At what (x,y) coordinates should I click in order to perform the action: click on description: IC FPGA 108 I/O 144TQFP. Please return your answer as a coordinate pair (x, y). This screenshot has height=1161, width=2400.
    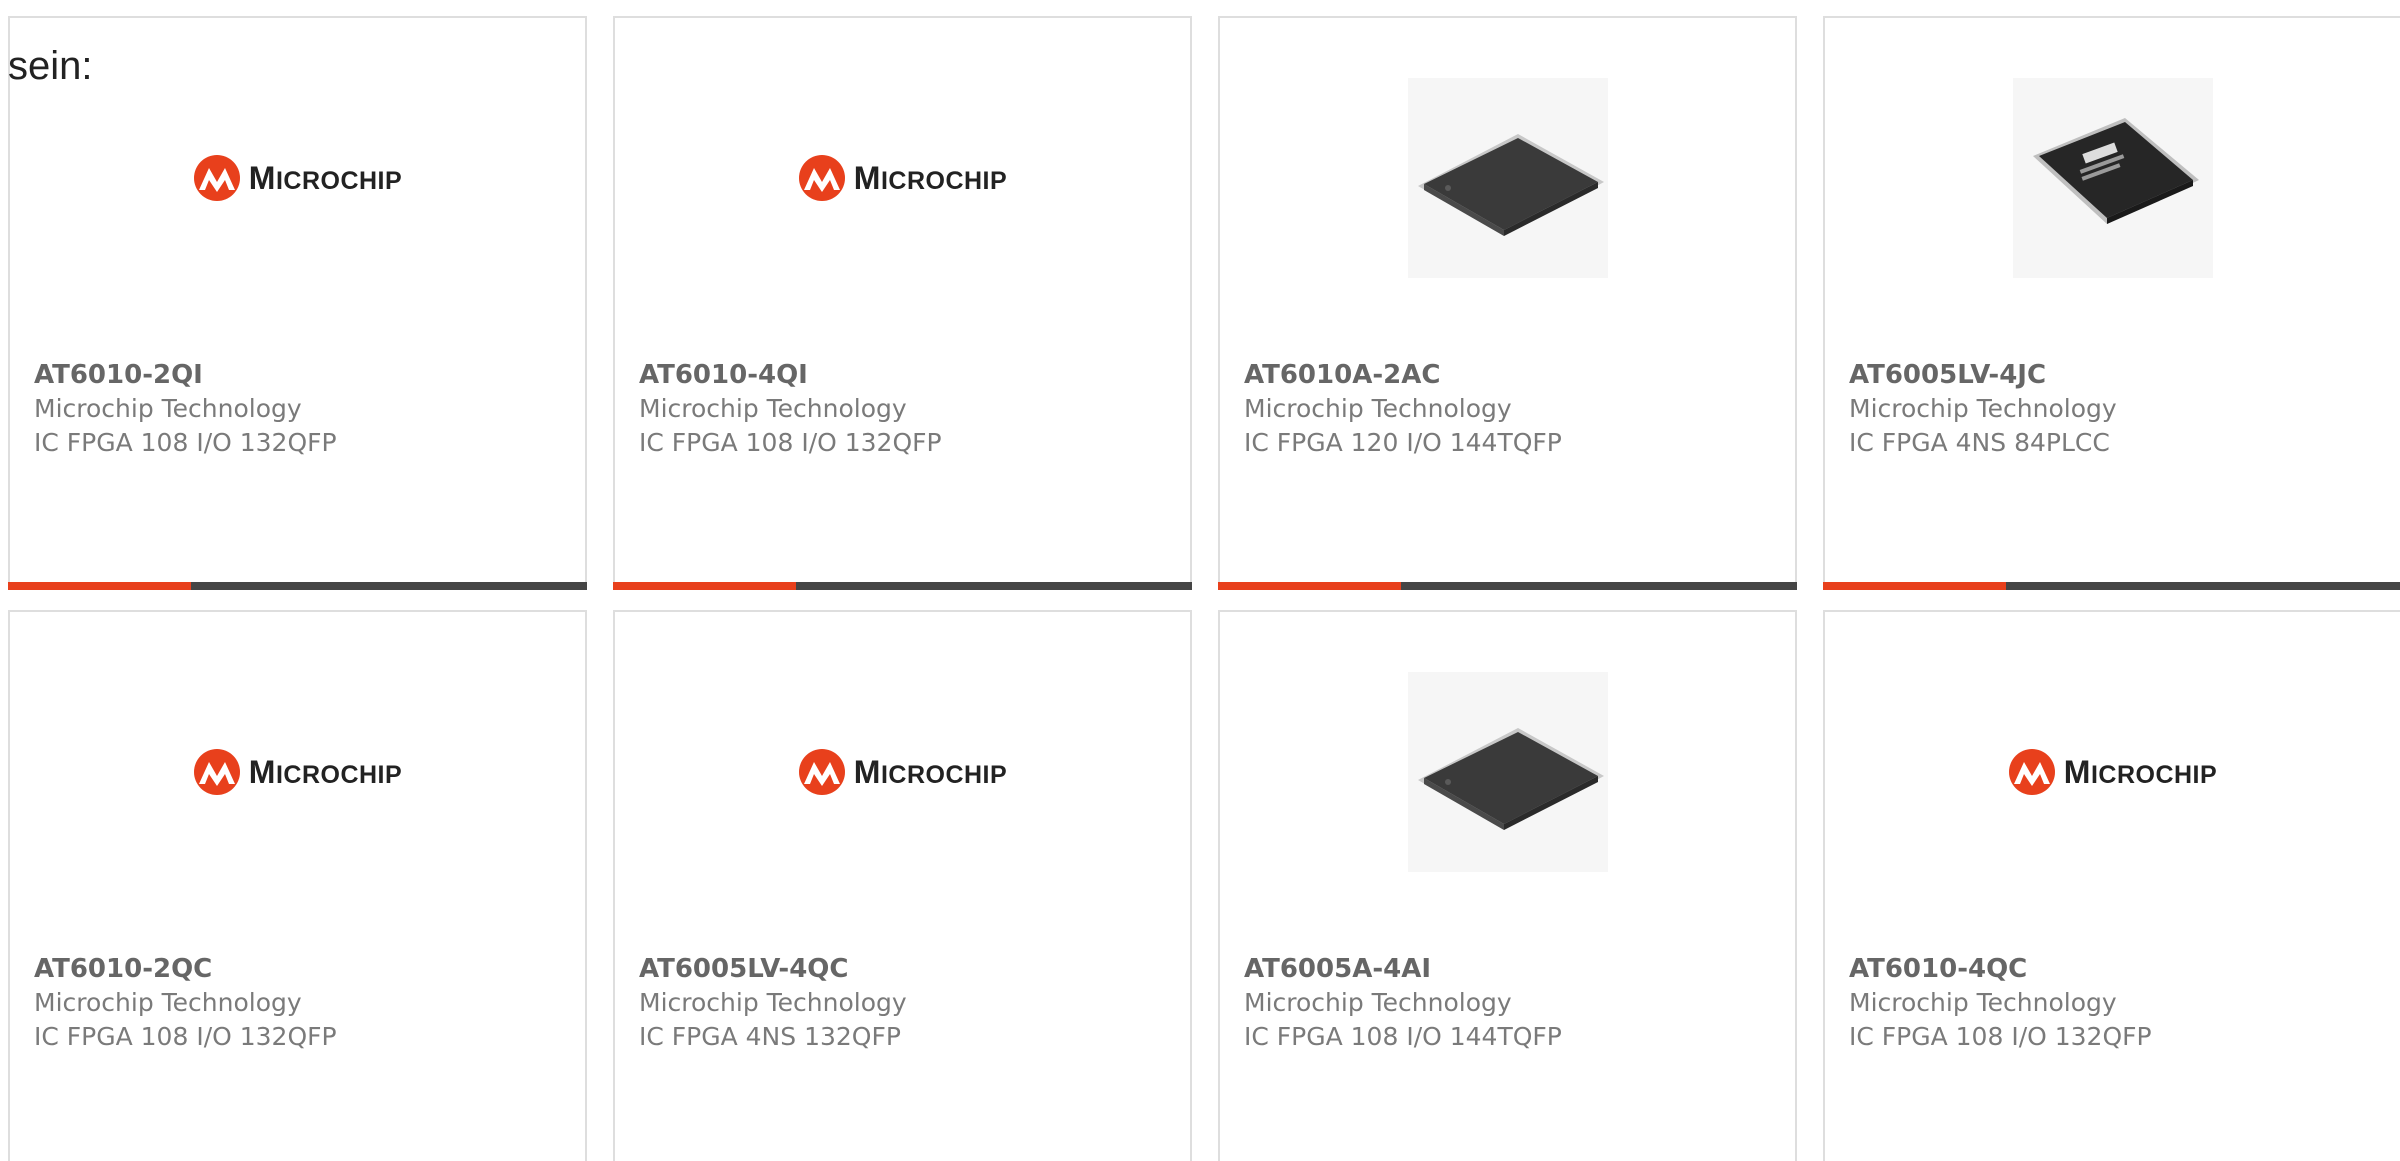
    Looking at the image, I should click on (1403, 1036).